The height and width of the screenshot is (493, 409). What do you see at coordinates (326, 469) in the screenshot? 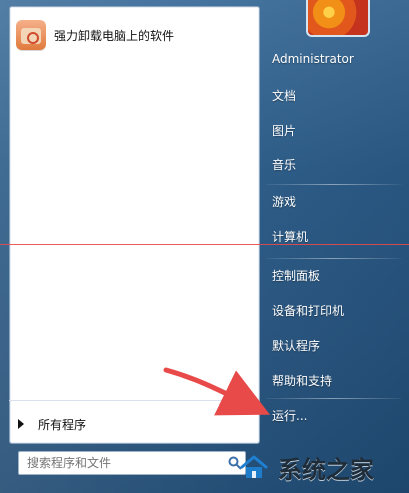
I see `watermark-text: 系统之家` at bounding box center [326, 469].